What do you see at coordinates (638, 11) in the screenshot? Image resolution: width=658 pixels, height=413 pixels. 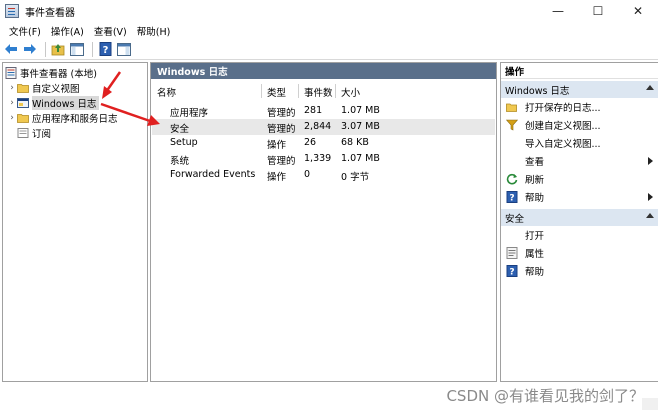 I see `close-button: ✕` at bounding box center [638, 11].